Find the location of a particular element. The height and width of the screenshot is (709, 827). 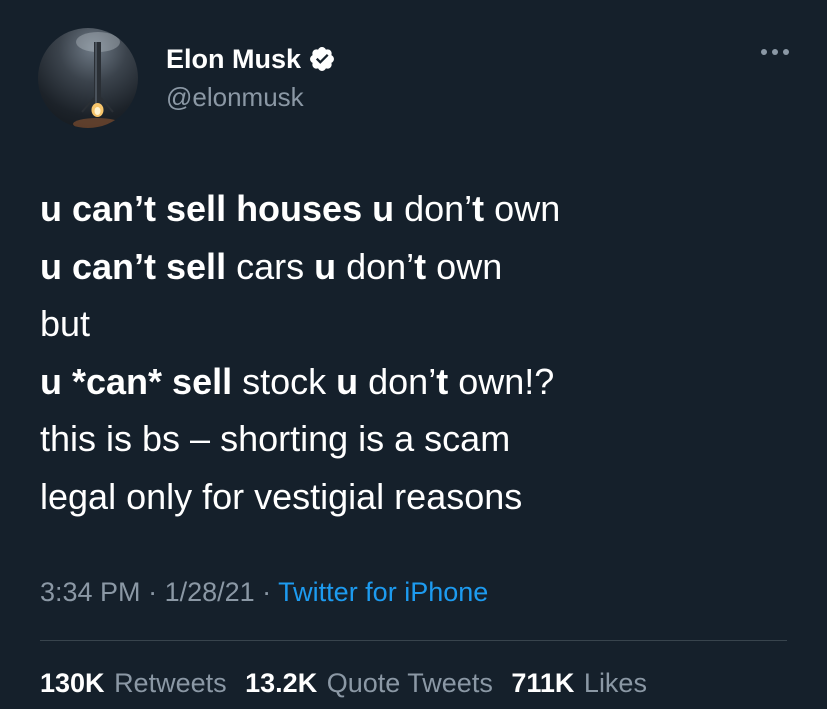

likes-label: Likes is located at coordinates (615, 683).